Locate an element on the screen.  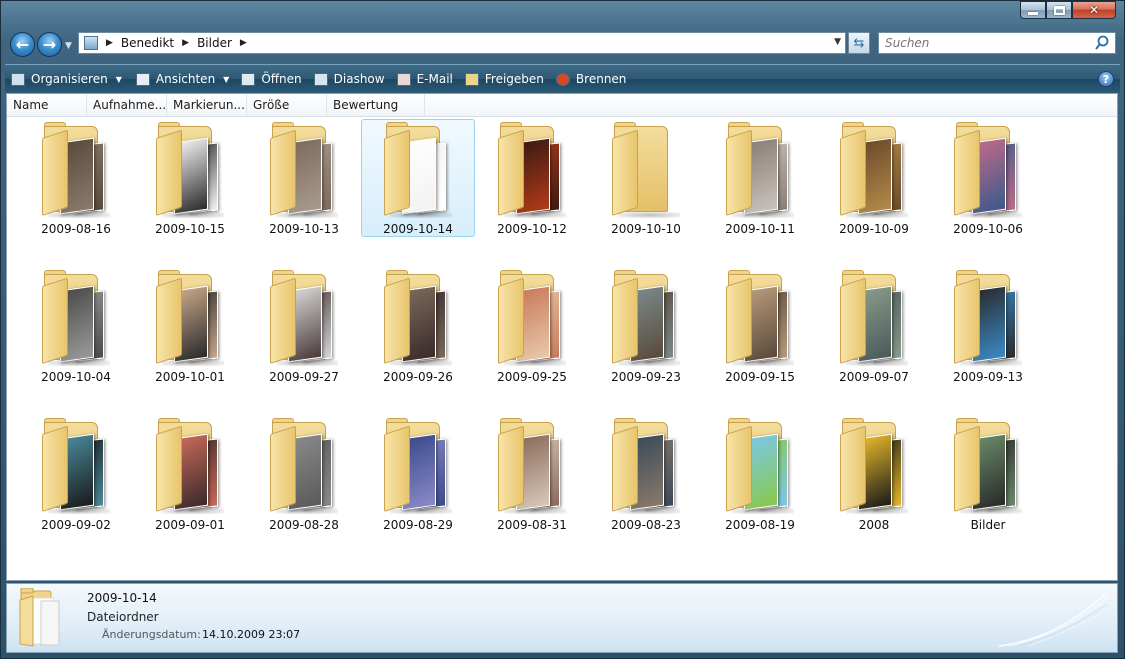
folder-item: 2009-09-07 is located at coordinates (874, 326).